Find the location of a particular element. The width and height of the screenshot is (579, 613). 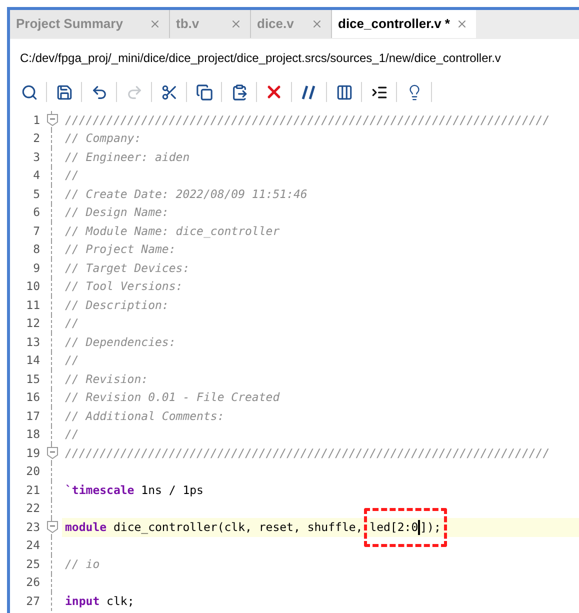

code-comment: // Description: is located at coordinates (117, 305).